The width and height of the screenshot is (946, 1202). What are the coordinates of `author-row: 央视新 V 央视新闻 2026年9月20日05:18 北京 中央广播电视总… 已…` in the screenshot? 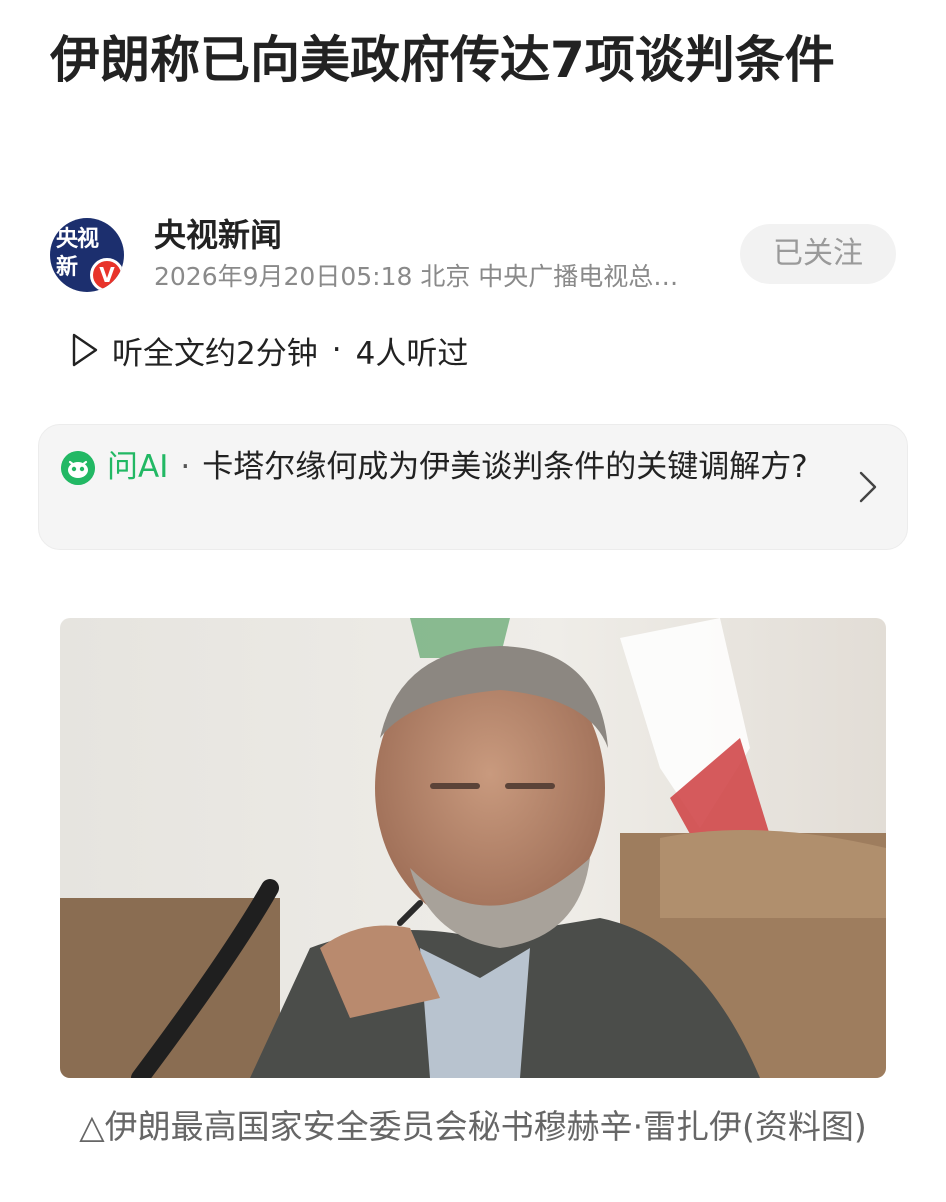 It's located at (473, 252).